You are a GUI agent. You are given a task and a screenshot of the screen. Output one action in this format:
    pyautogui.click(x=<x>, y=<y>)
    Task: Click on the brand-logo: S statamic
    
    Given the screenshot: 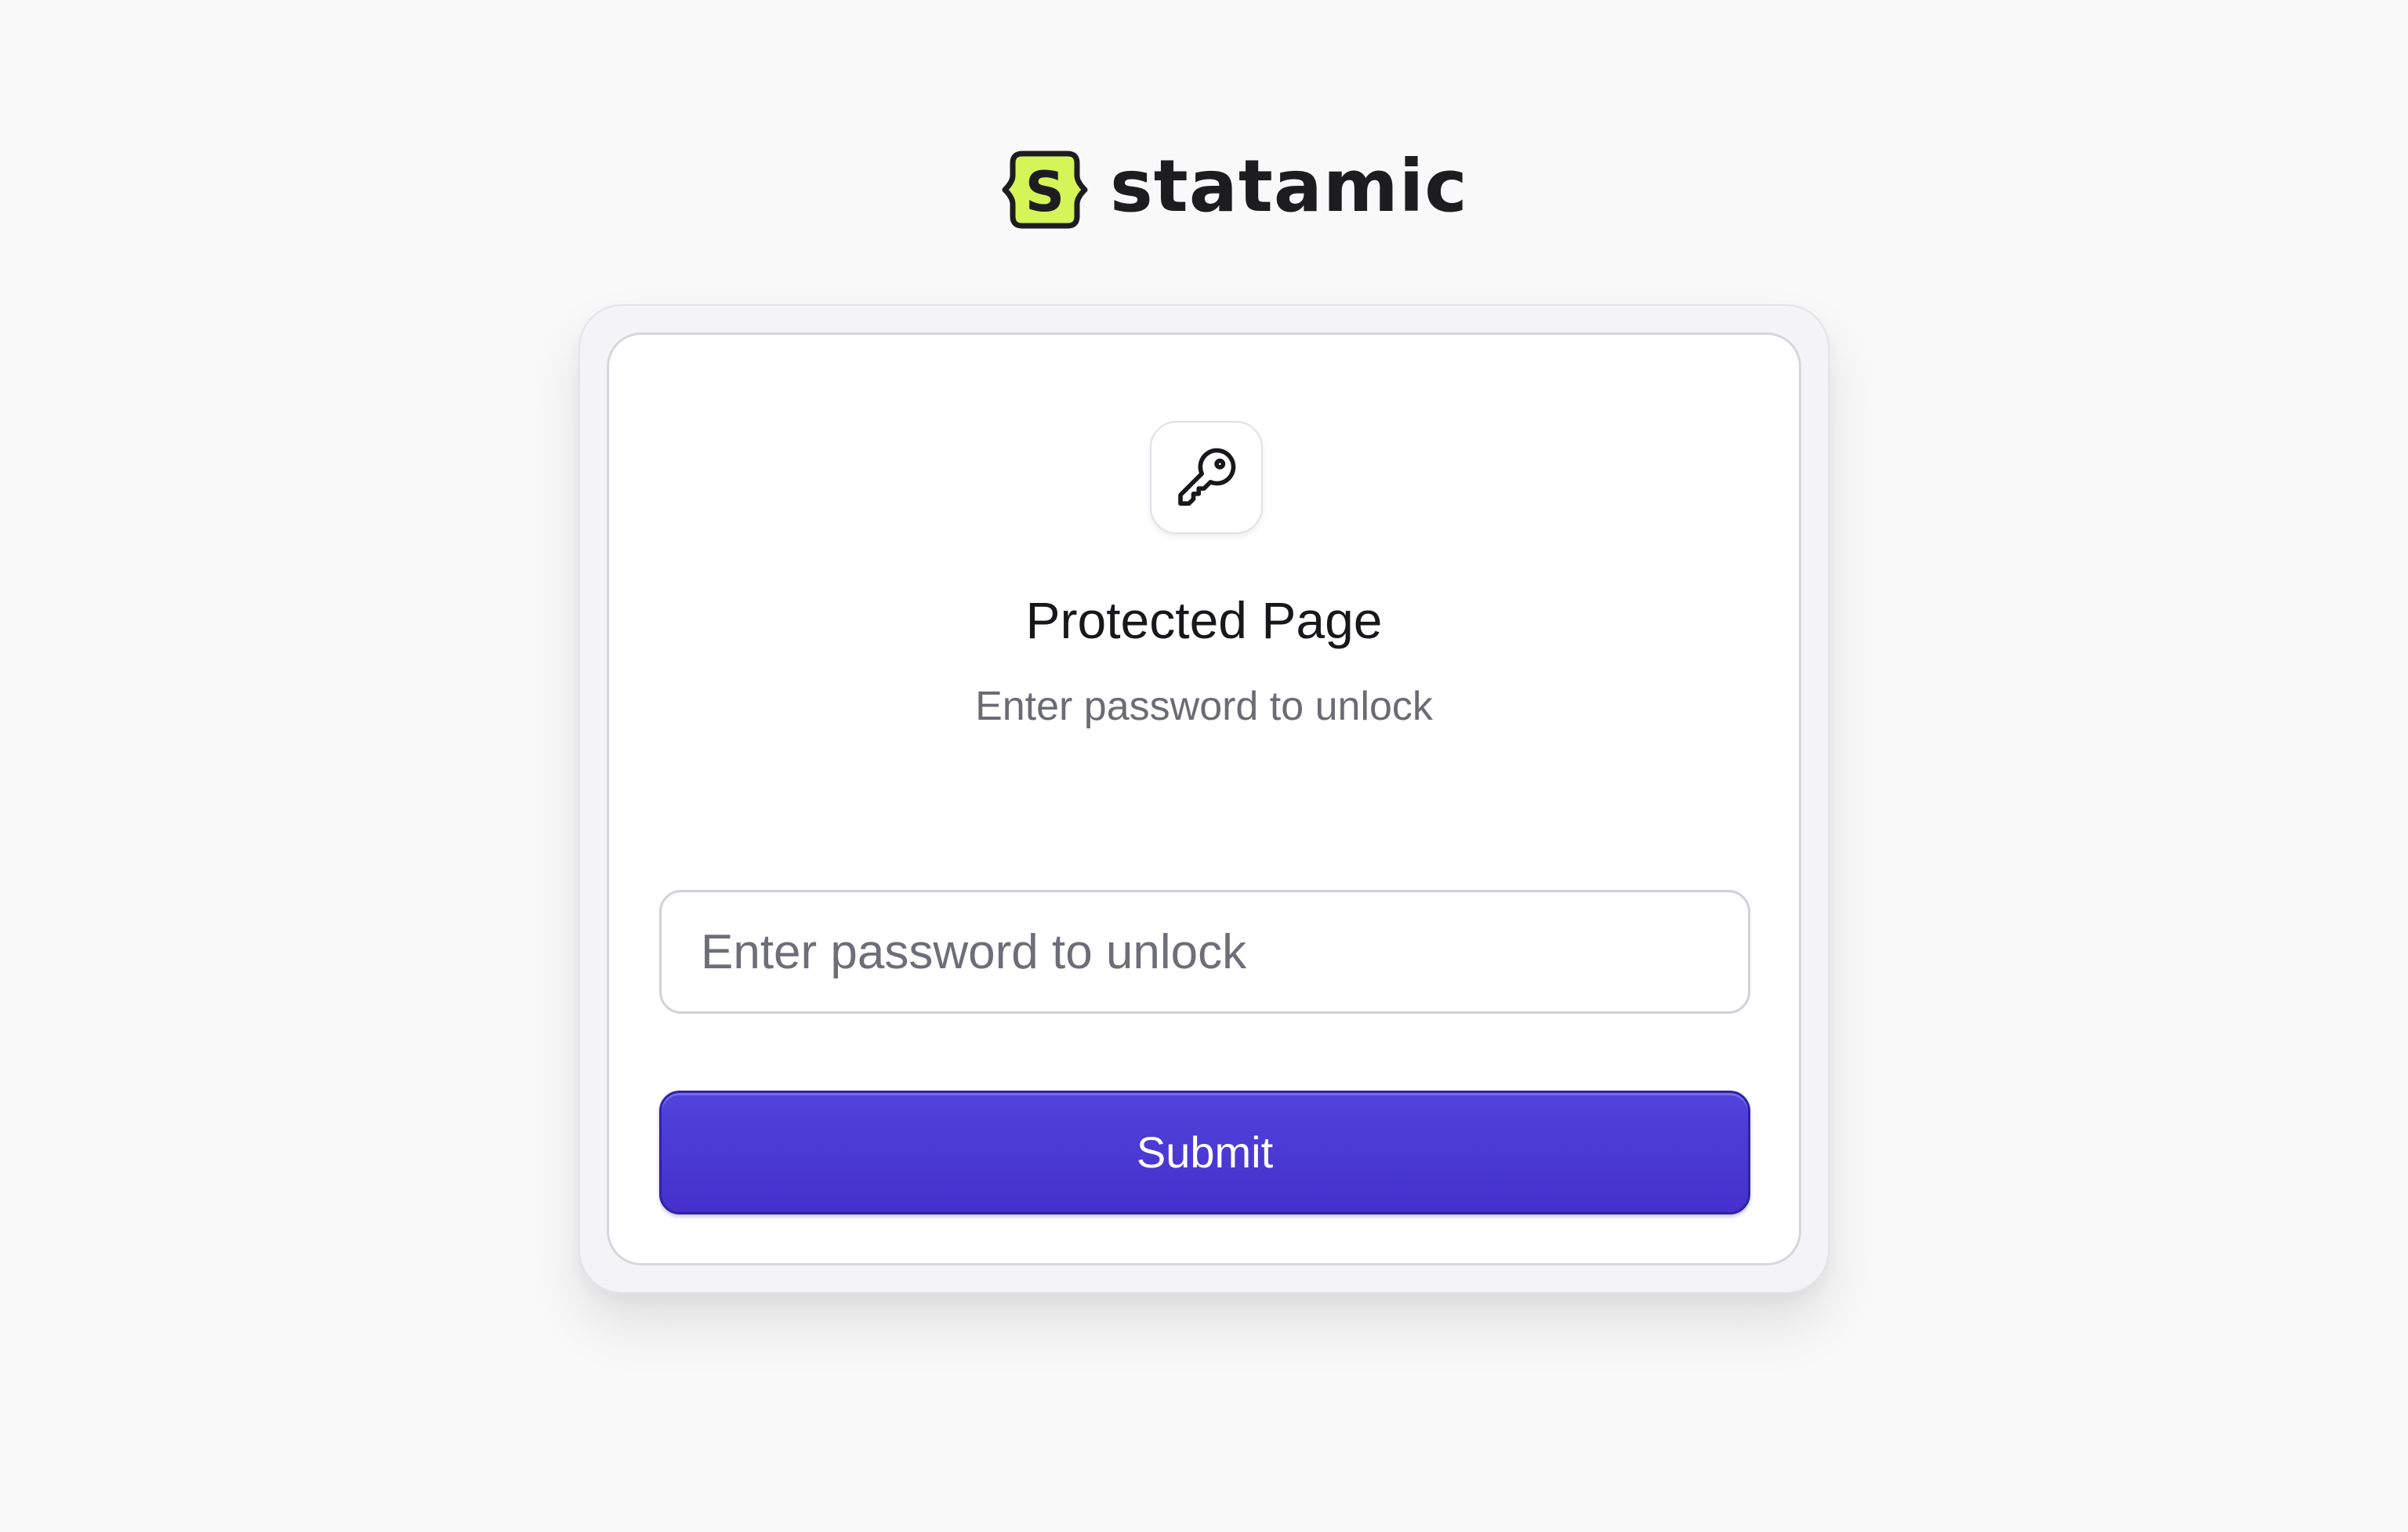 What is the action you would take?
    pyautogui.click(x=1233, y=187)
    